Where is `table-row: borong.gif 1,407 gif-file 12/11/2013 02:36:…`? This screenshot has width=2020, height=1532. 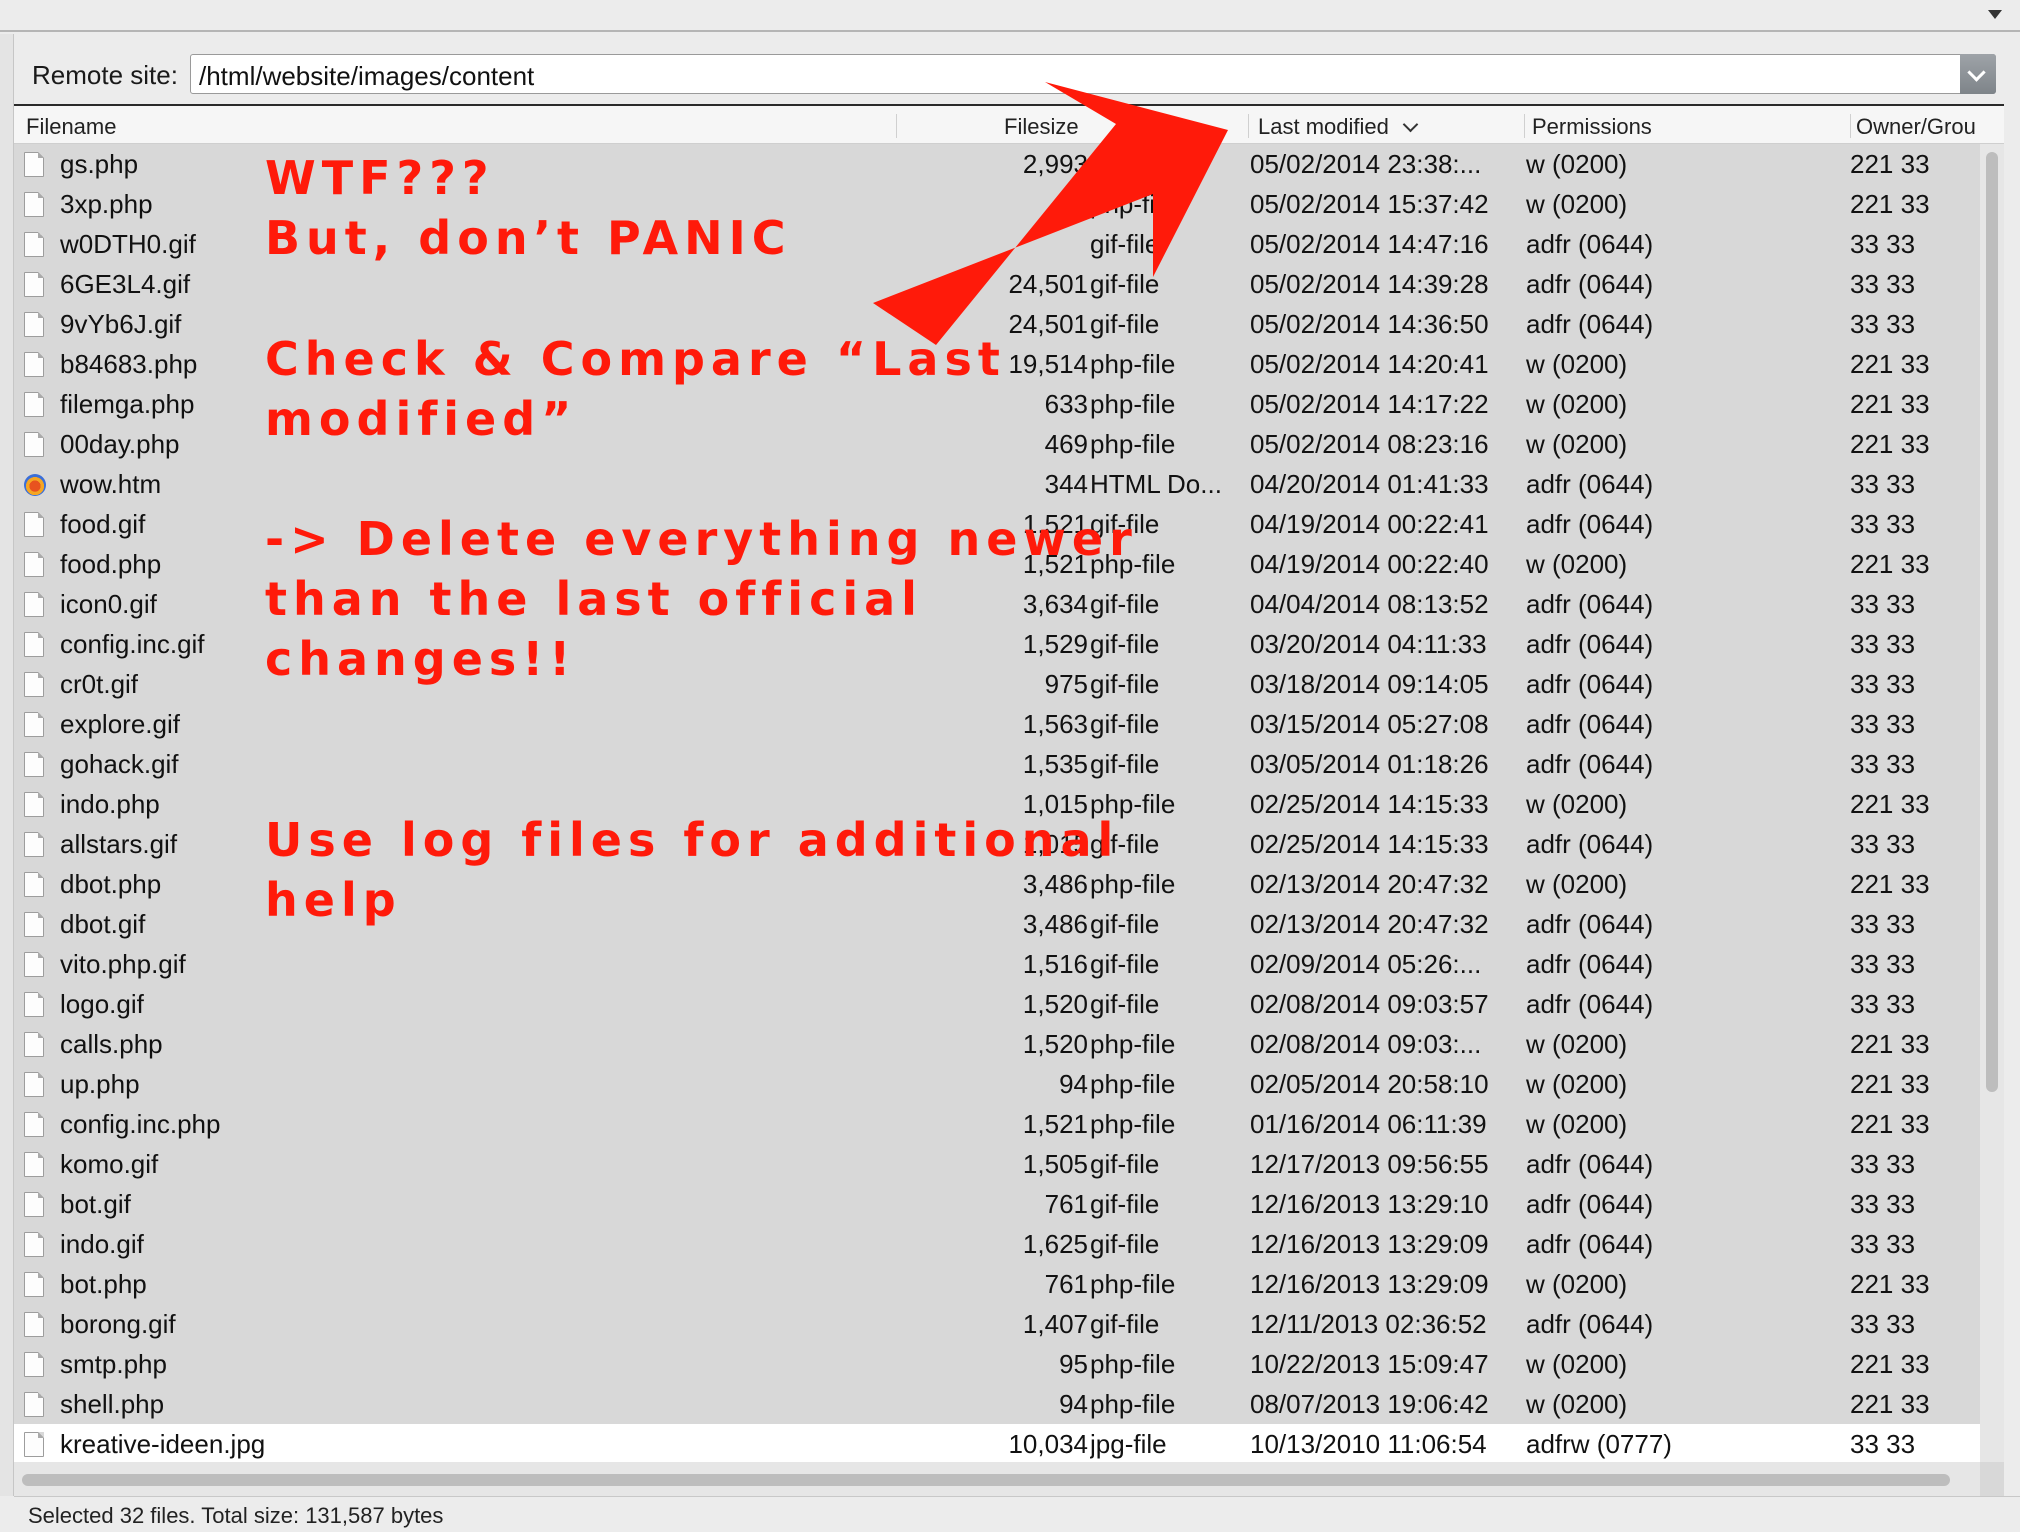
table-row: borong.gif 1,407 gif-file 12/11/2013 02:36:… is located at coordinates (997, 1324).